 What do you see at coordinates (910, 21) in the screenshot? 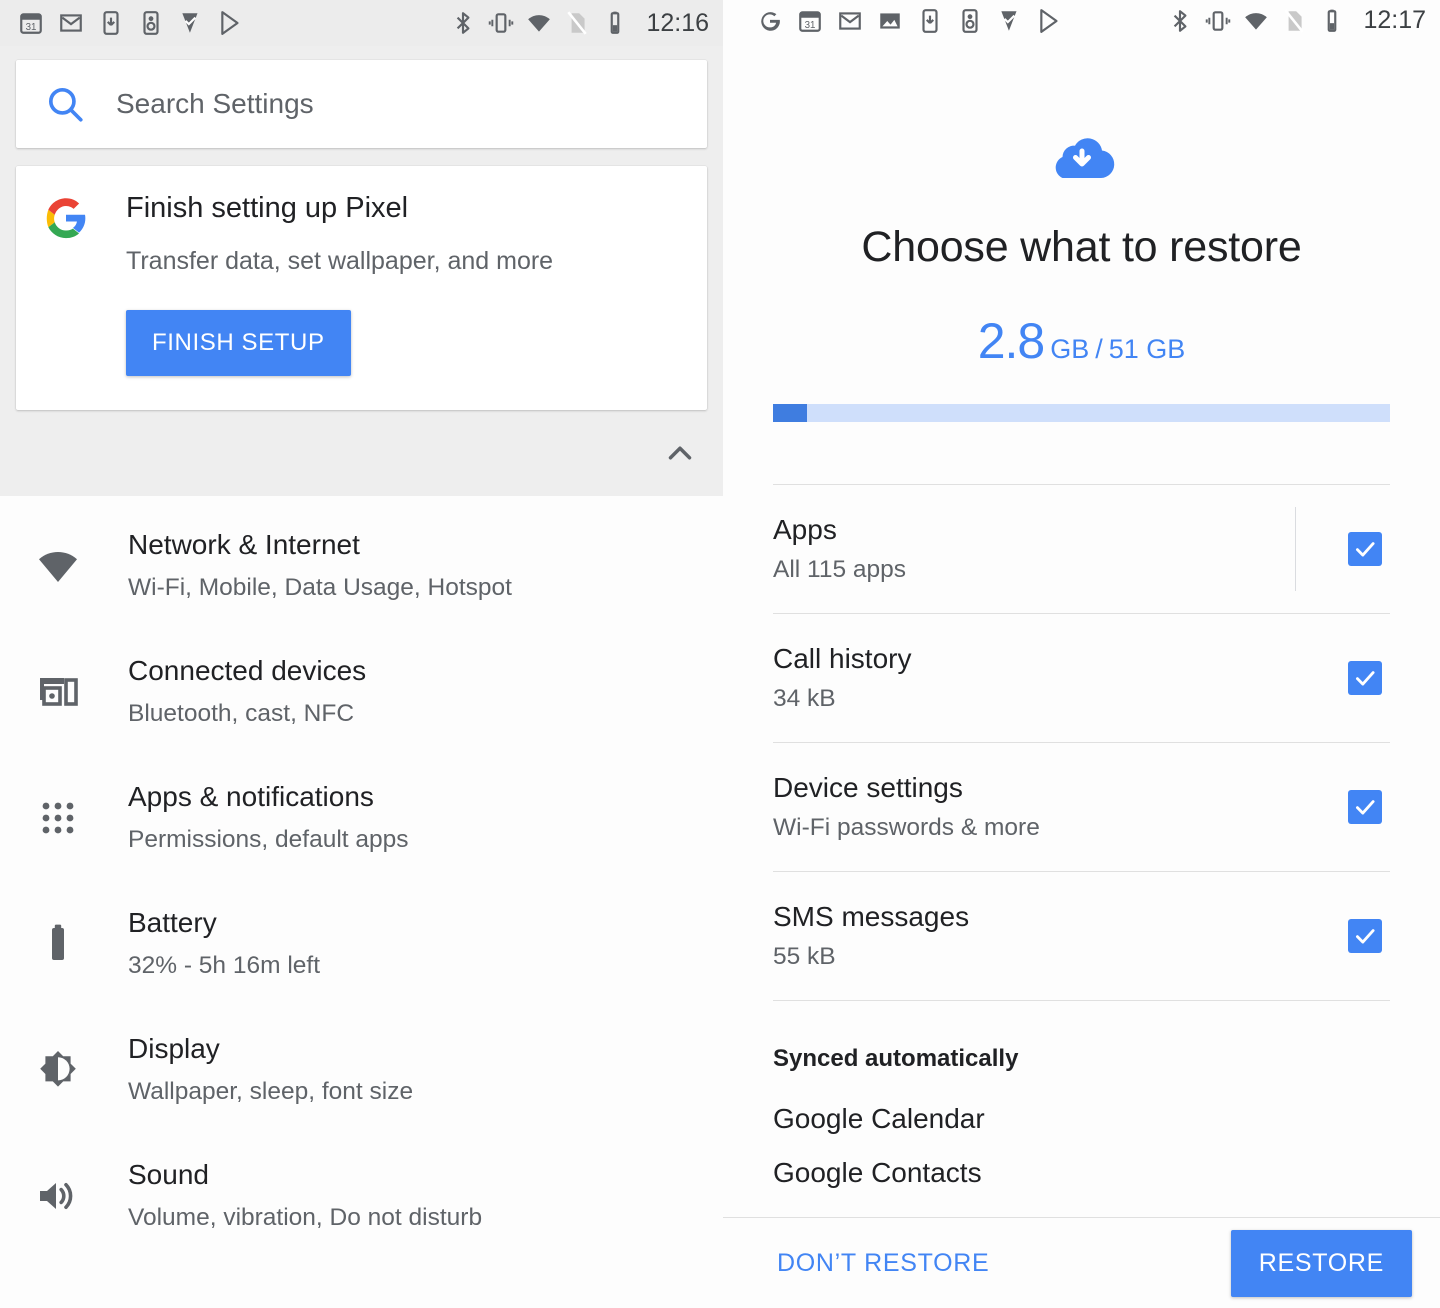
I see `status-bar-notification-icons: 31` at bounding box center [910, 21].